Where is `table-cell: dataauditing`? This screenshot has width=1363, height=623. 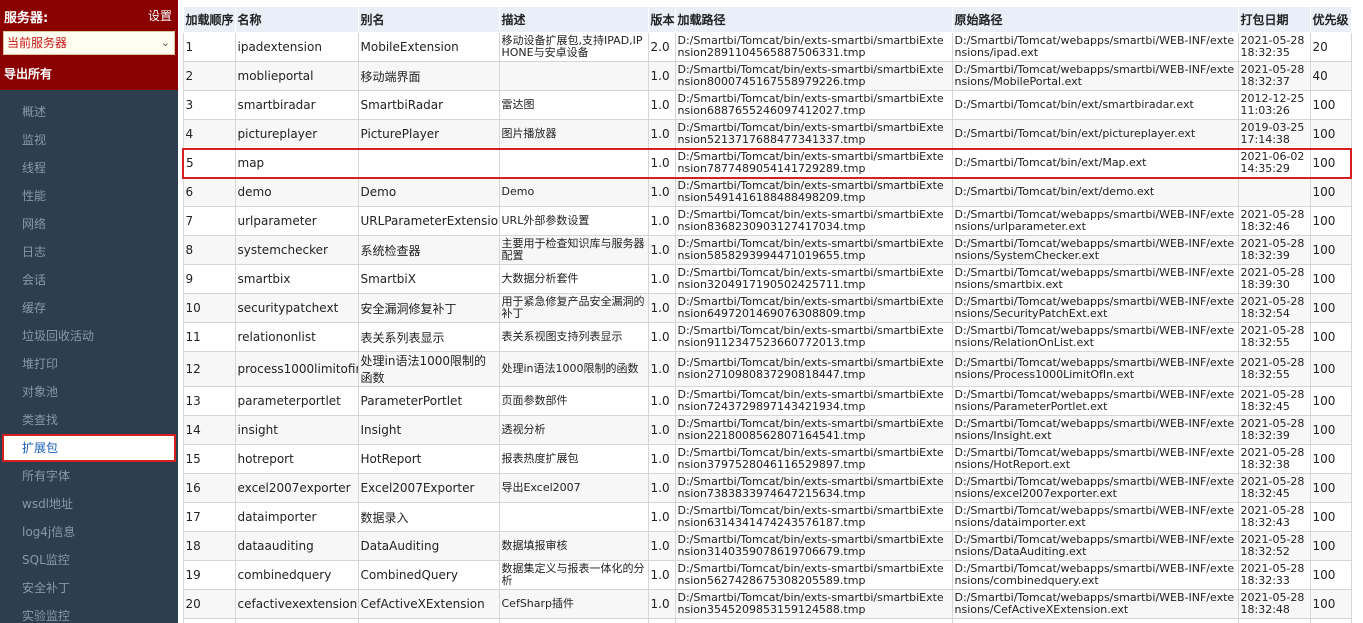 table-cell: dataauditing is located at coordinates (296, 546).